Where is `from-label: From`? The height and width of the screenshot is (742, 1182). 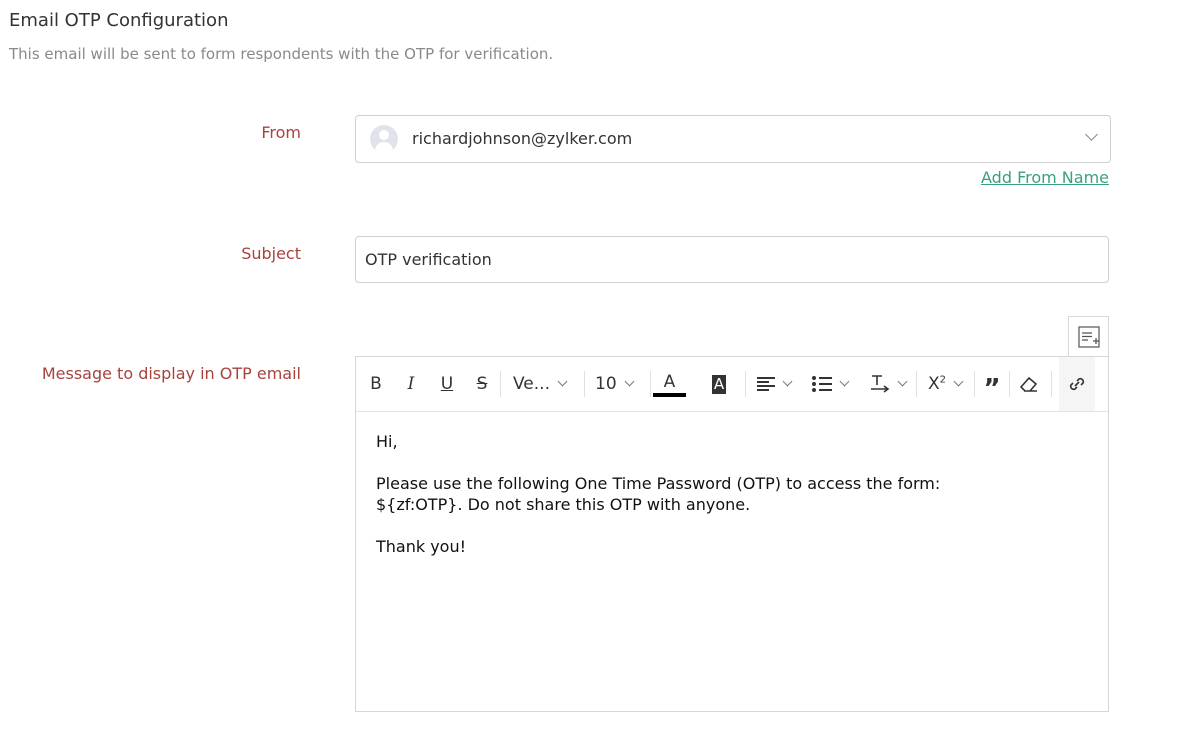 from-label: From is located at coordinates (281, 132).